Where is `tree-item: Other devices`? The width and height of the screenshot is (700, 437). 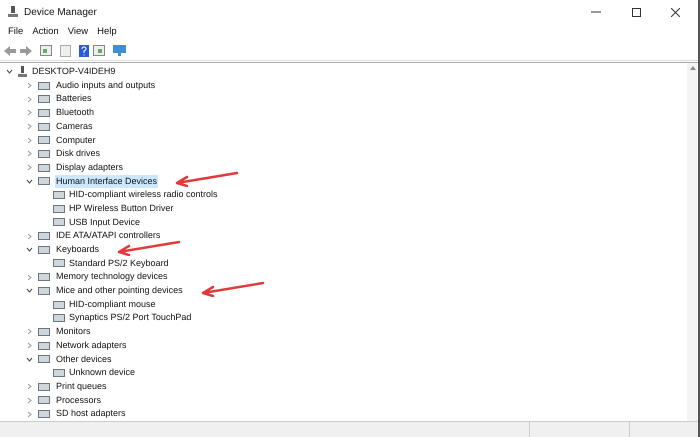 tree-item: Other devices is located at coordinates (84, 359).